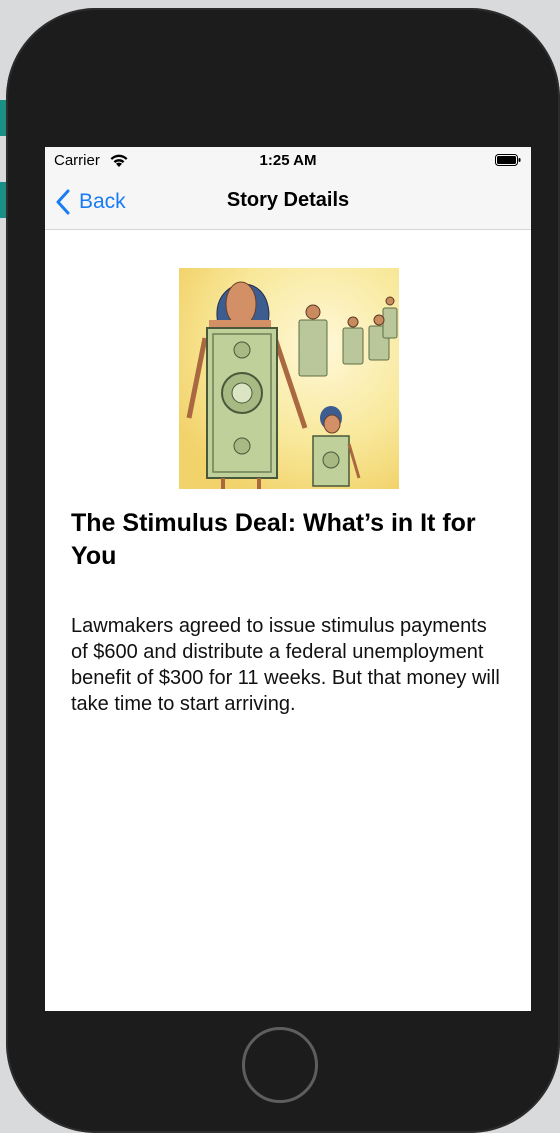 This screenshot has width=560, height=1133. I want to click on status-bar: Carrier 1:25 AM, so click(288, 161).